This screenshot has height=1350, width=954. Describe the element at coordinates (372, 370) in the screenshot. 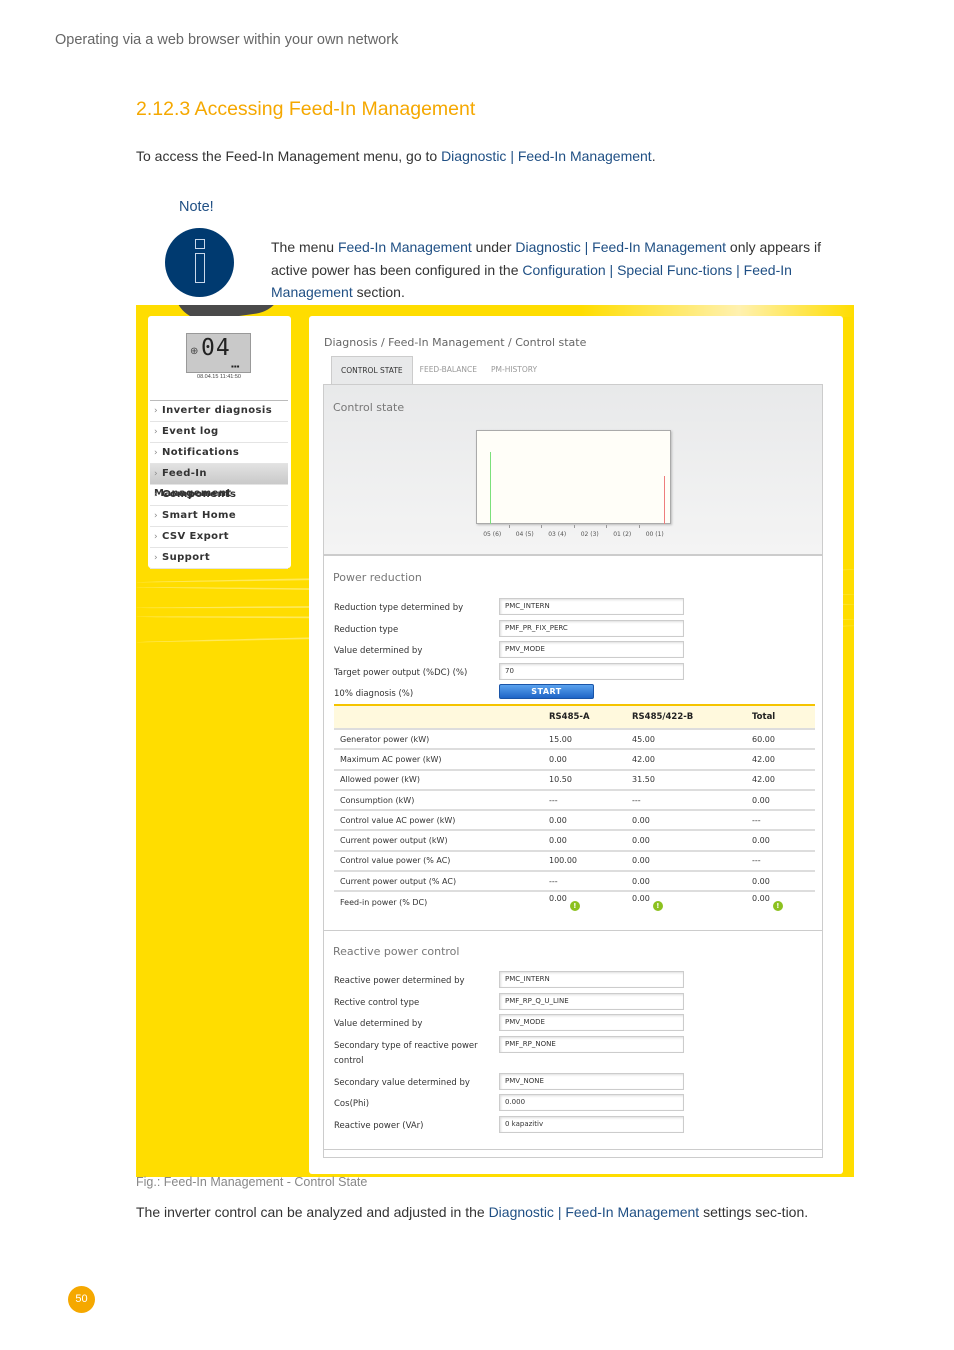

I see `tab-control-state: CONTROL STATE` at that location.